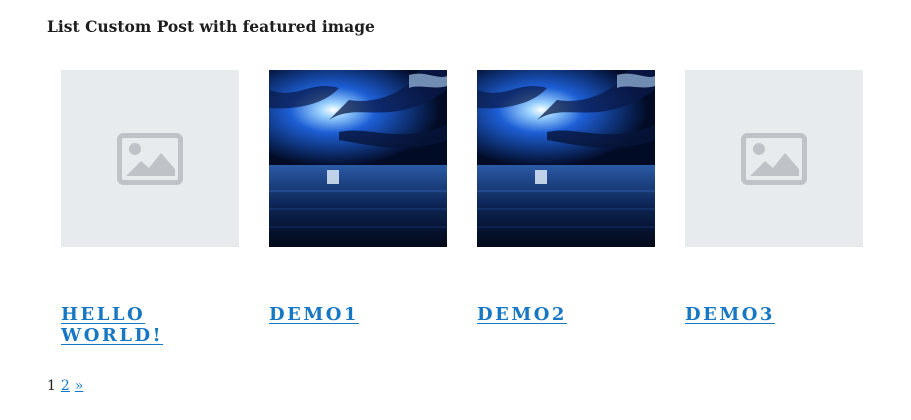 This screenshot has width=911, height=420. I want to click on post-card: demo3, so click(774, 208).